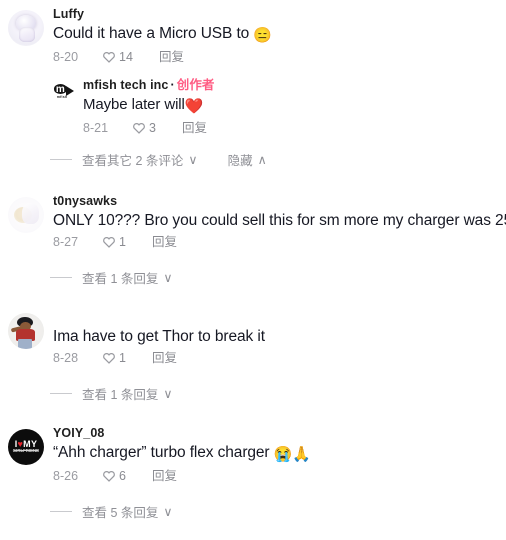  Describe the element at coordinates (277, 201) in the screenshot. I see `comment-username: t0nysawks` at that location.